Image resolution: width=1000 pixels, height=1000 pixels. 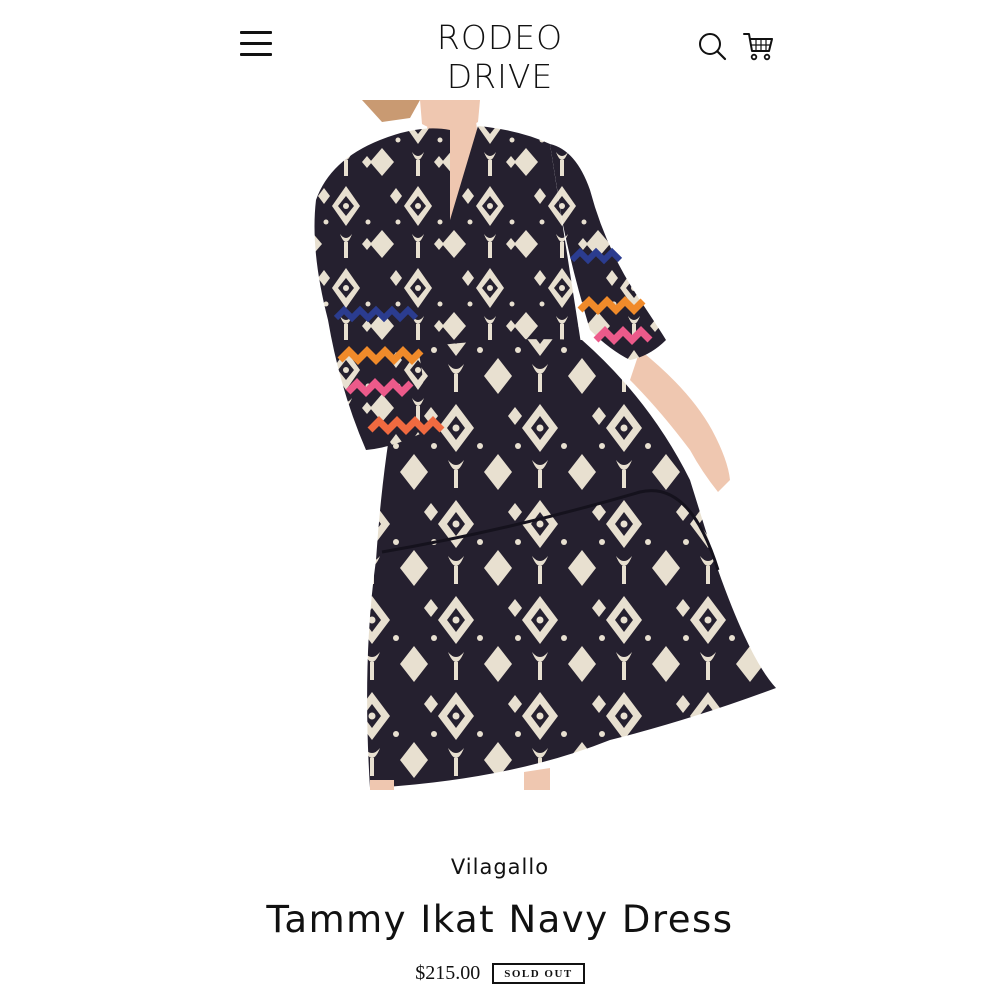 I want to click on store-logo: RODEO DRIVE, so click(x=500, y=57).